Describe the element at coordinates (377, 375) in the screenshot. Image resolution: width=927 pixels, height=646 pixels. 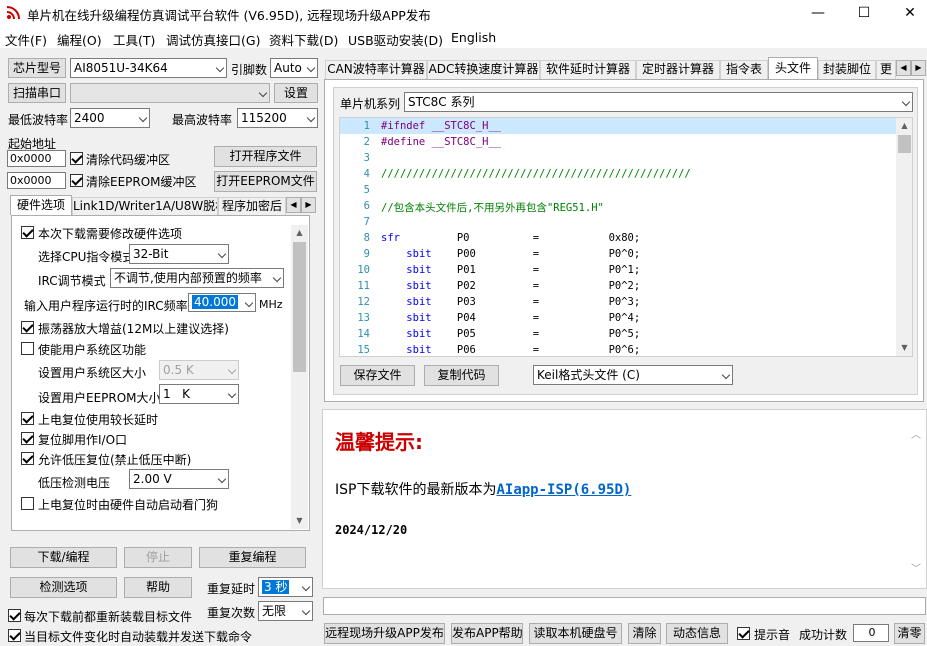
I see `save-file-button: 保存文件` at that location.